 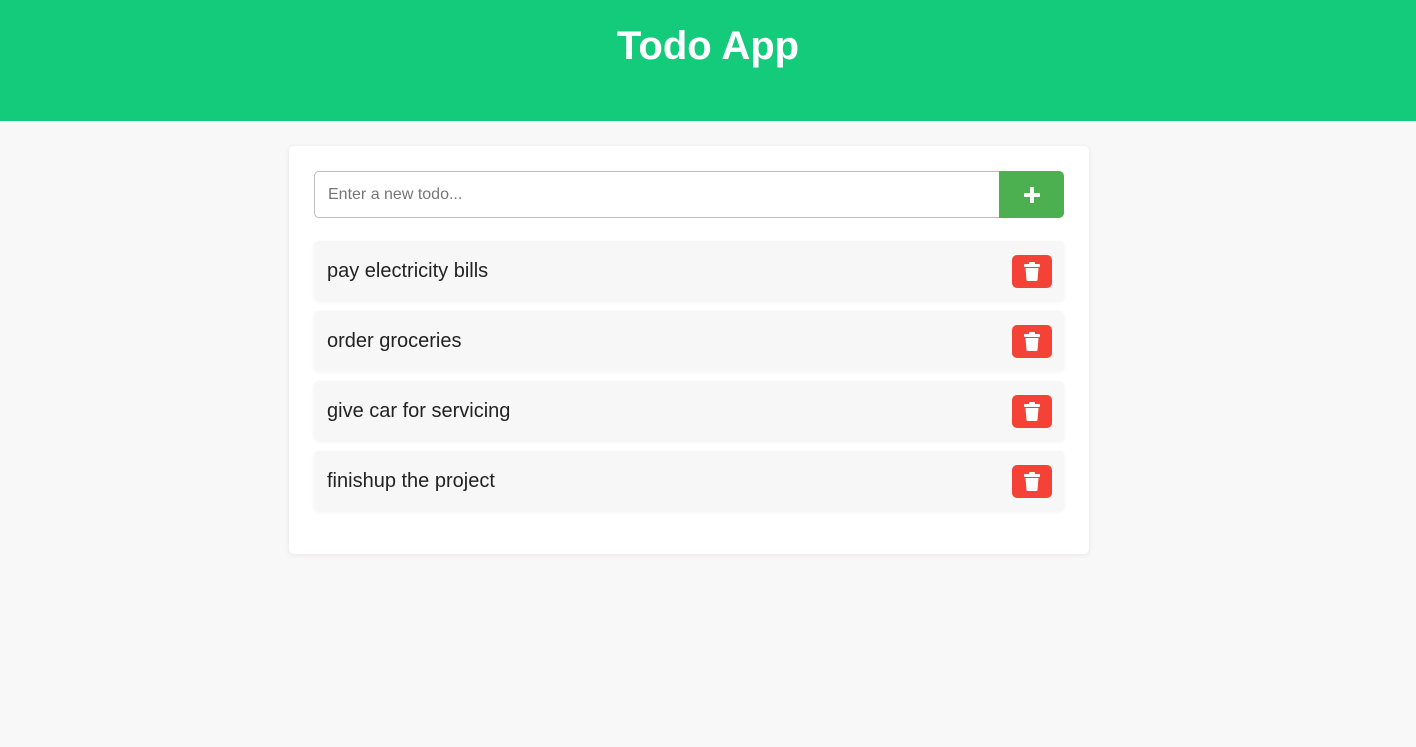 I want to click on plus-icon, so click(x=1031, y=194).